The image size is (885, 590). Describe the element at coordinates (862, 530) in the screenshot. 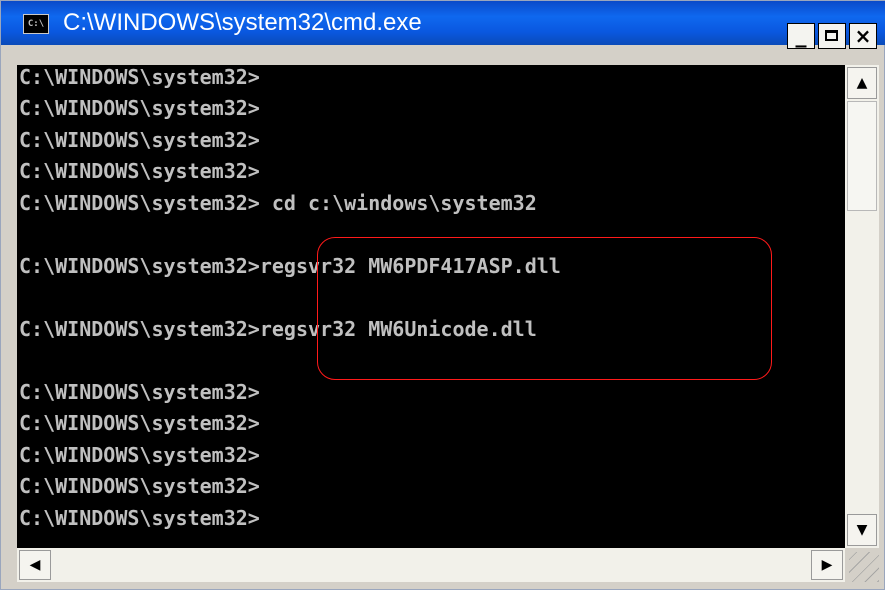

I see `scroll-down-button: ▼` at that location.